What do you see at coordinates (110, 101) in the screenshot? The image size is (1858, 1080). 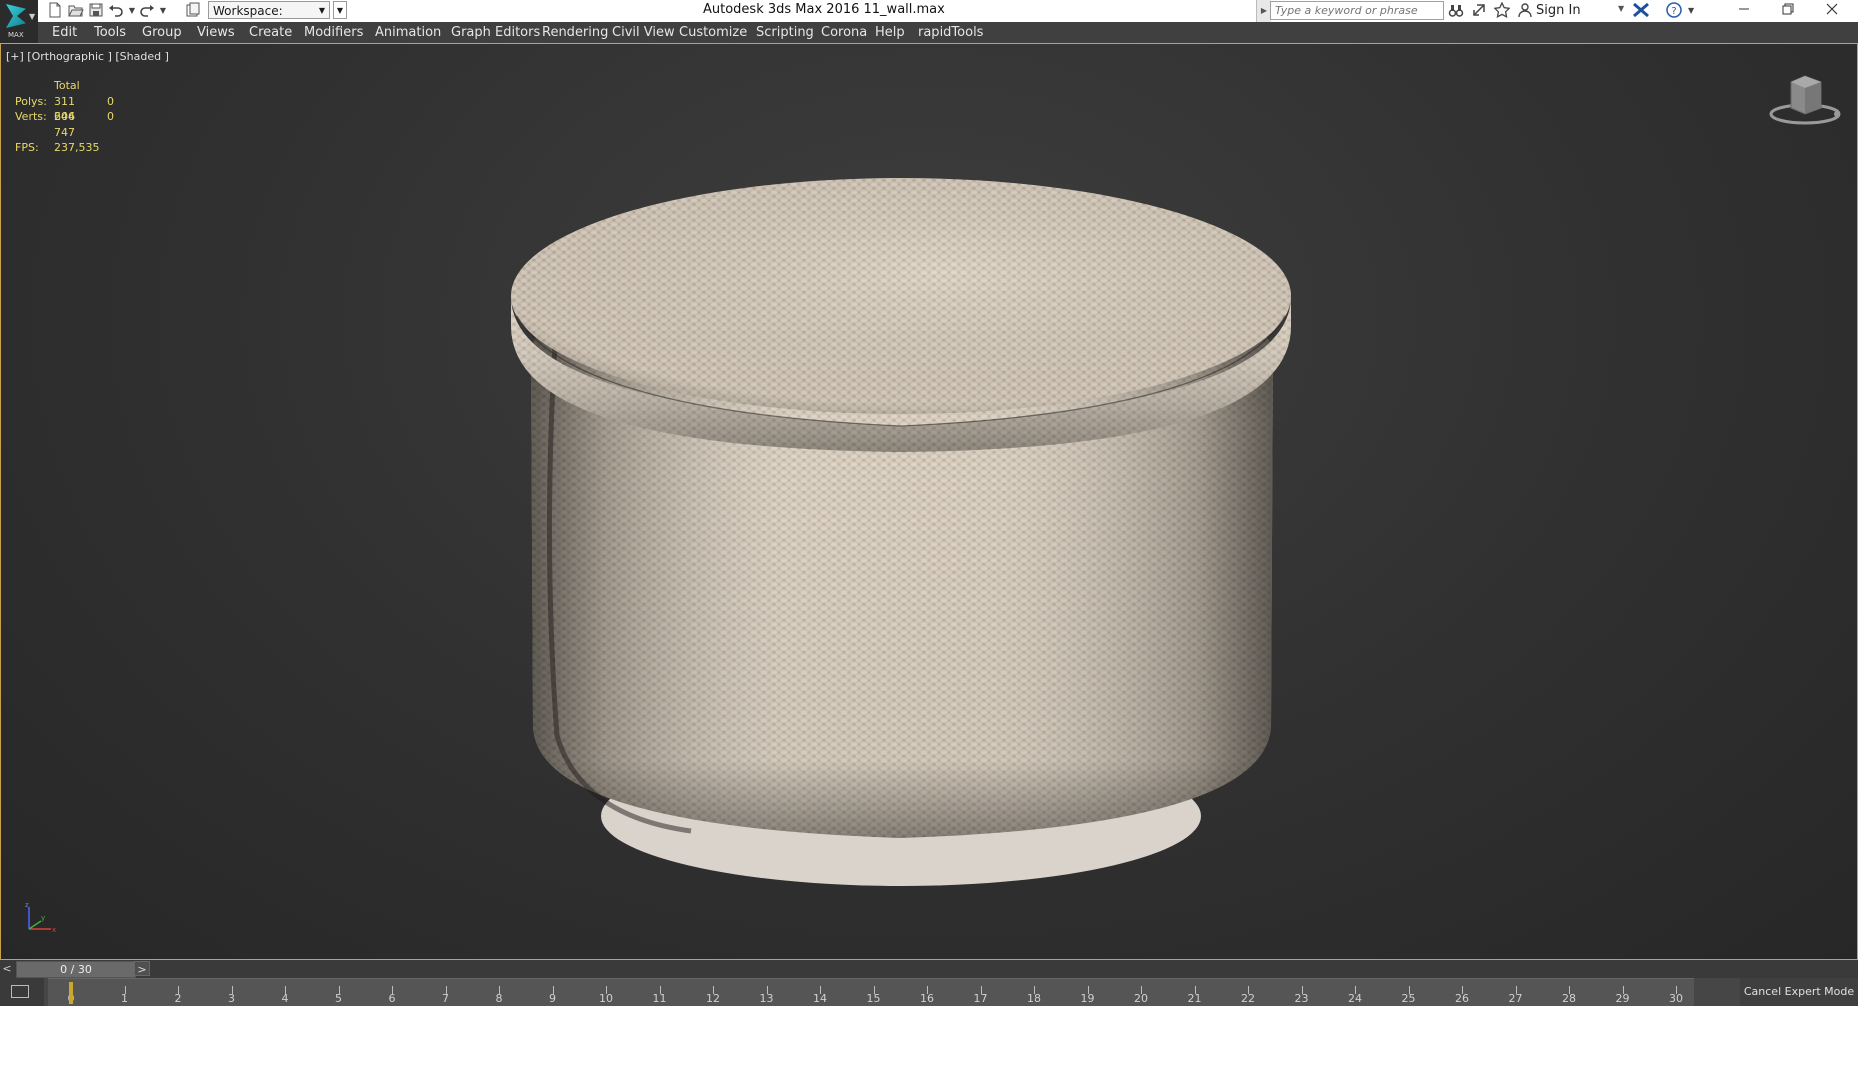 I see `polys-selected: 0` at bounding box center [110, 101].